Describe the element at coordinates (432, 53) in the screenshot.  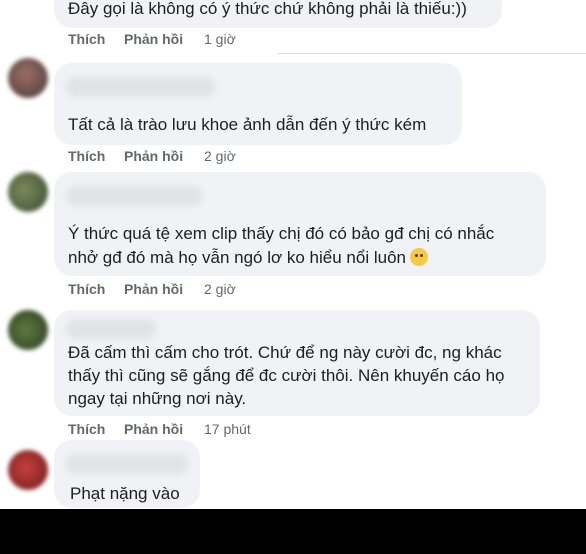
I see `divider` at that location.